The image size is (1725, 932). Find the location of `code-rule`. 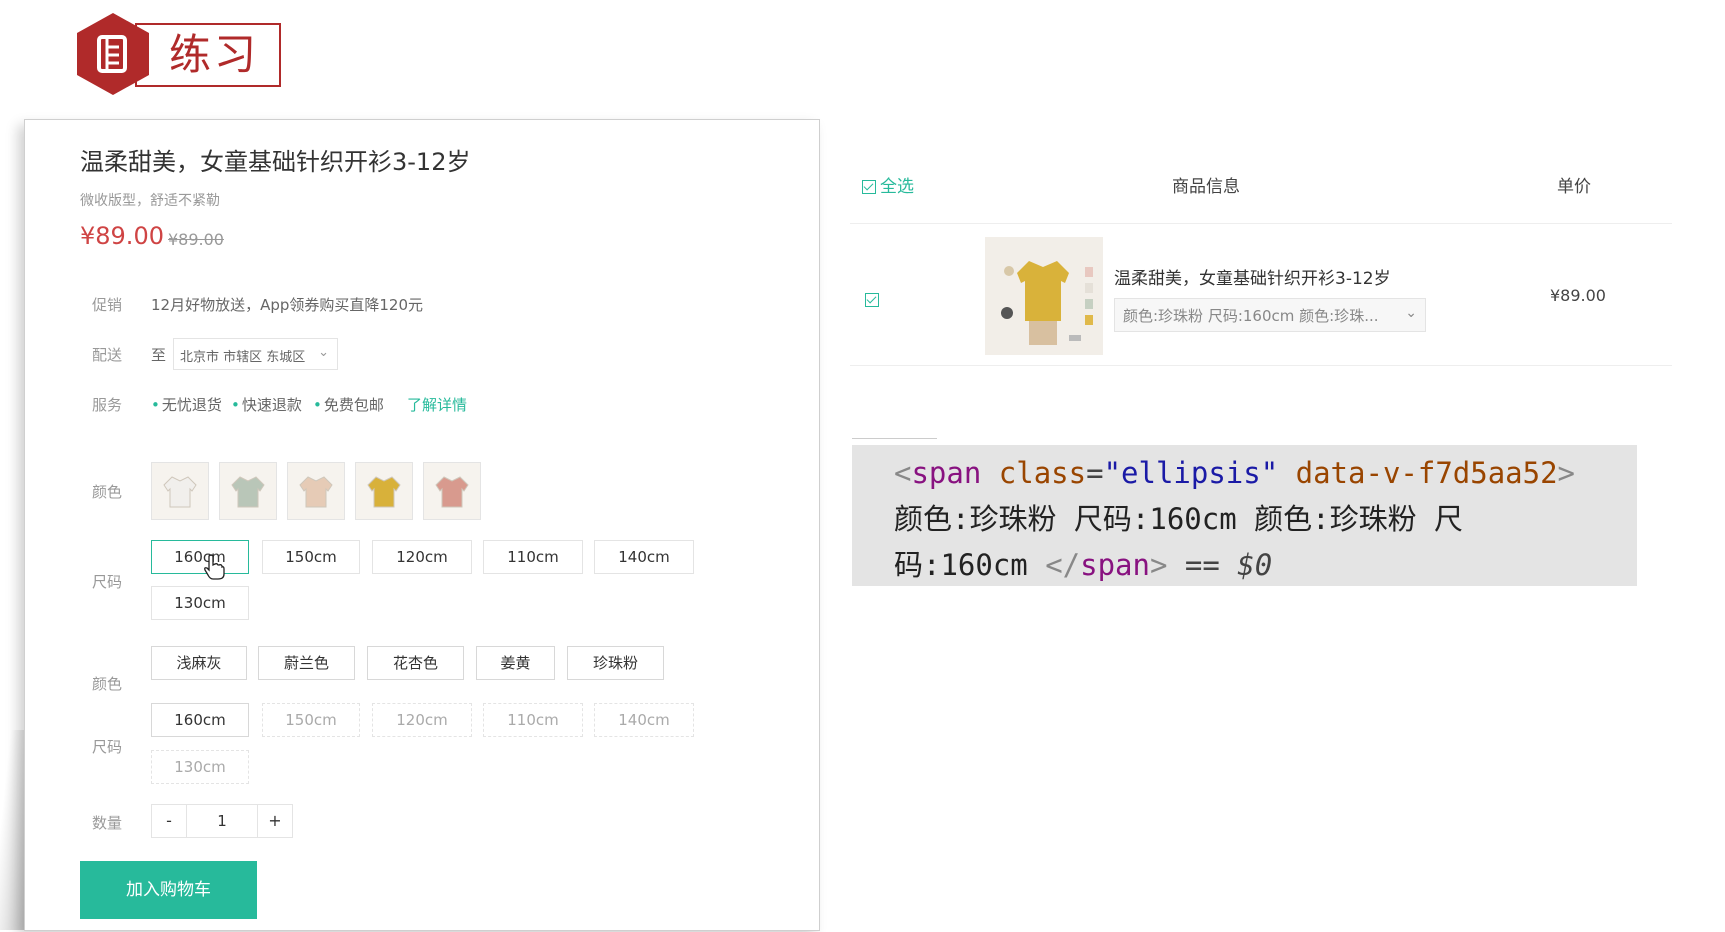

code-rule is located at coordinates (894, 438).